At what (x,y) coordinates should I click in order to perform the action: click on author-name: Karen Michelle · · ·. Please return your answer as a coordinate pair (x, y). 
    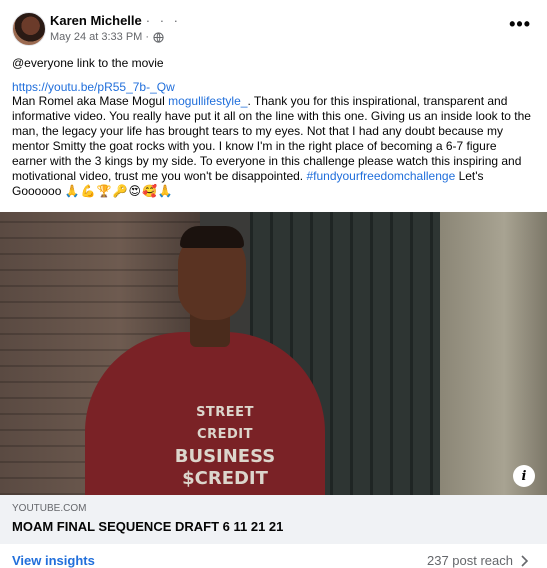
    Looking at the image, I should click on (115, 20).